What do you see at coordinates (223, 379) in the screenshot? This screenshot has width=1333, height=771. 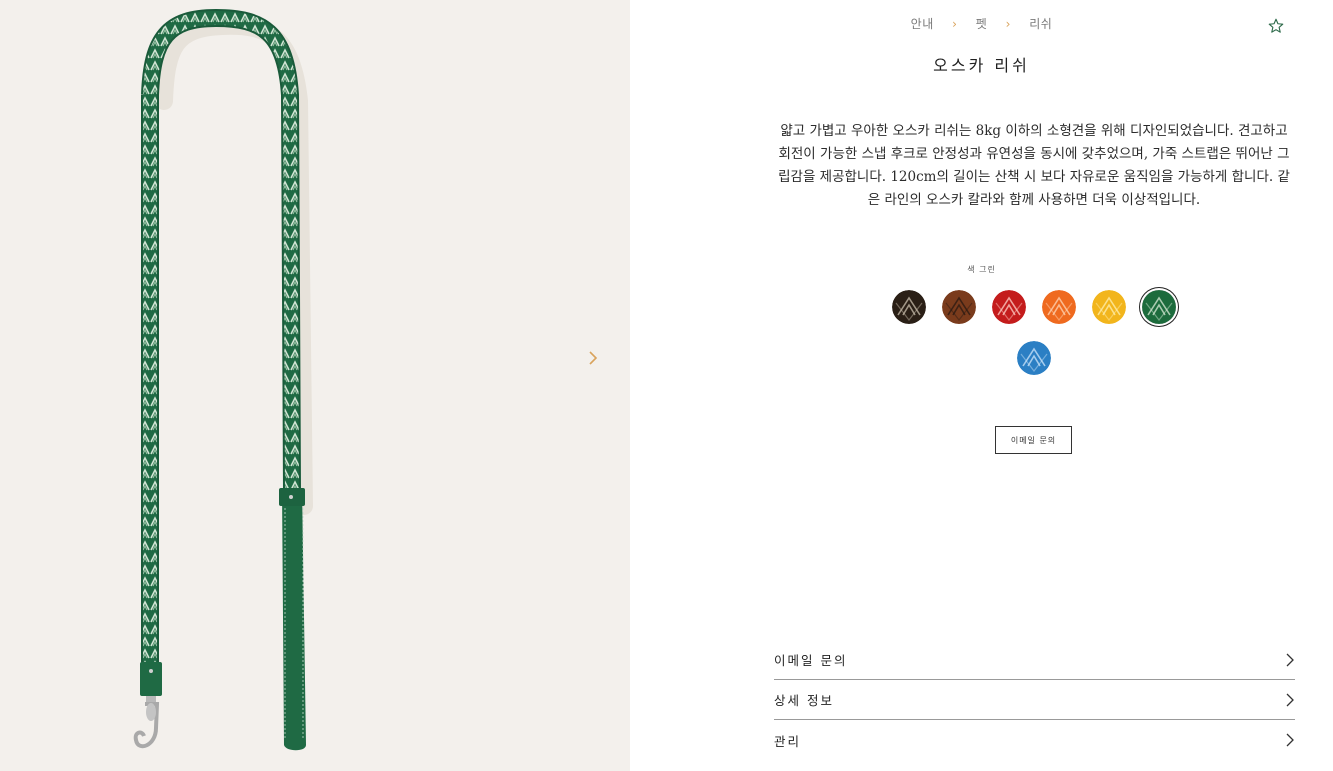 I see `product-image` at bounding box center [223, 379].